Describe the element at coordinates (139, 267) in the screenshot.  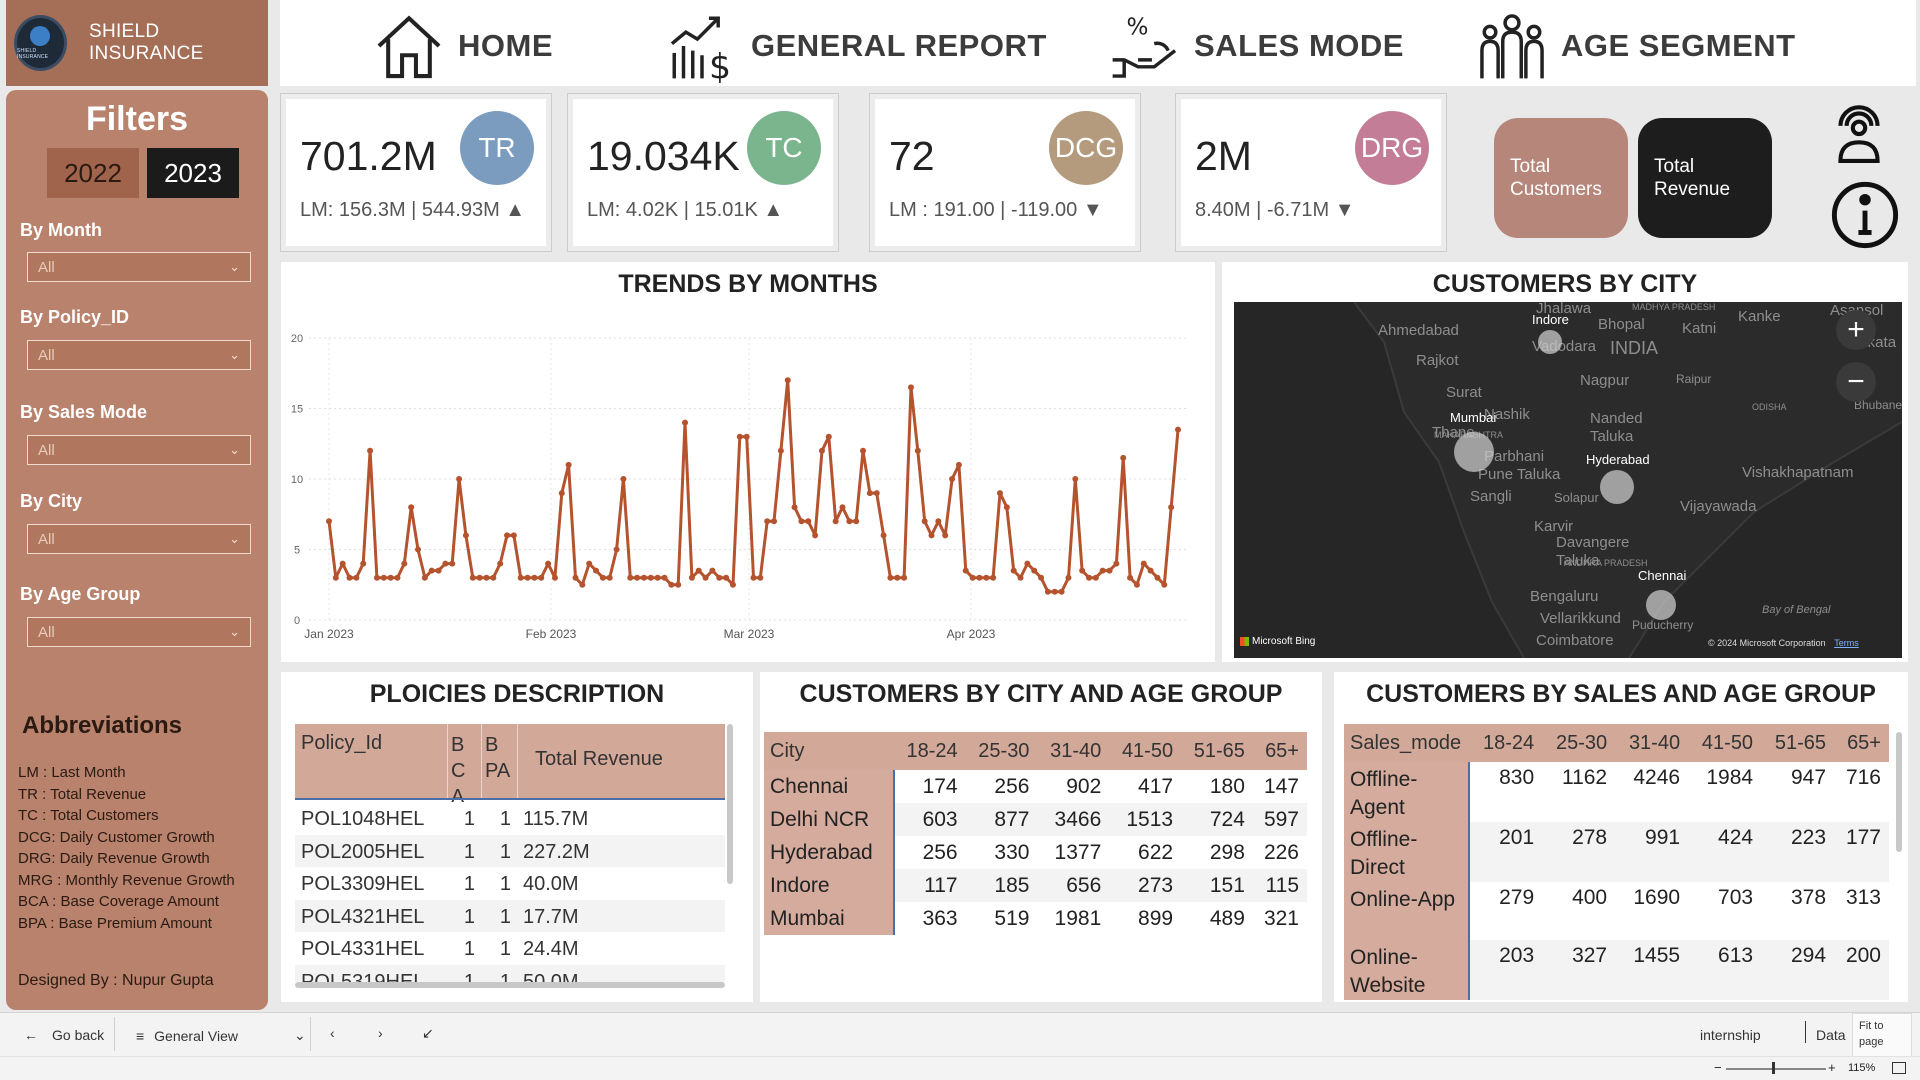
I see `month-filter-dropdown: All ⌄` at that location.